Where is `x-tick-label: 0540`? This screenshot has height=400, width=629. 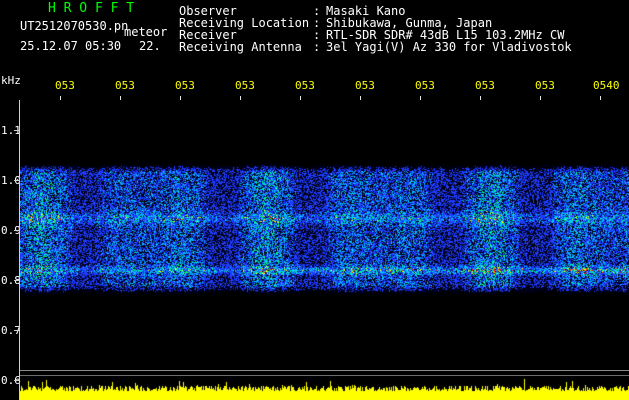
x-tick-label: 0540 is located at coordinates (606, 85).